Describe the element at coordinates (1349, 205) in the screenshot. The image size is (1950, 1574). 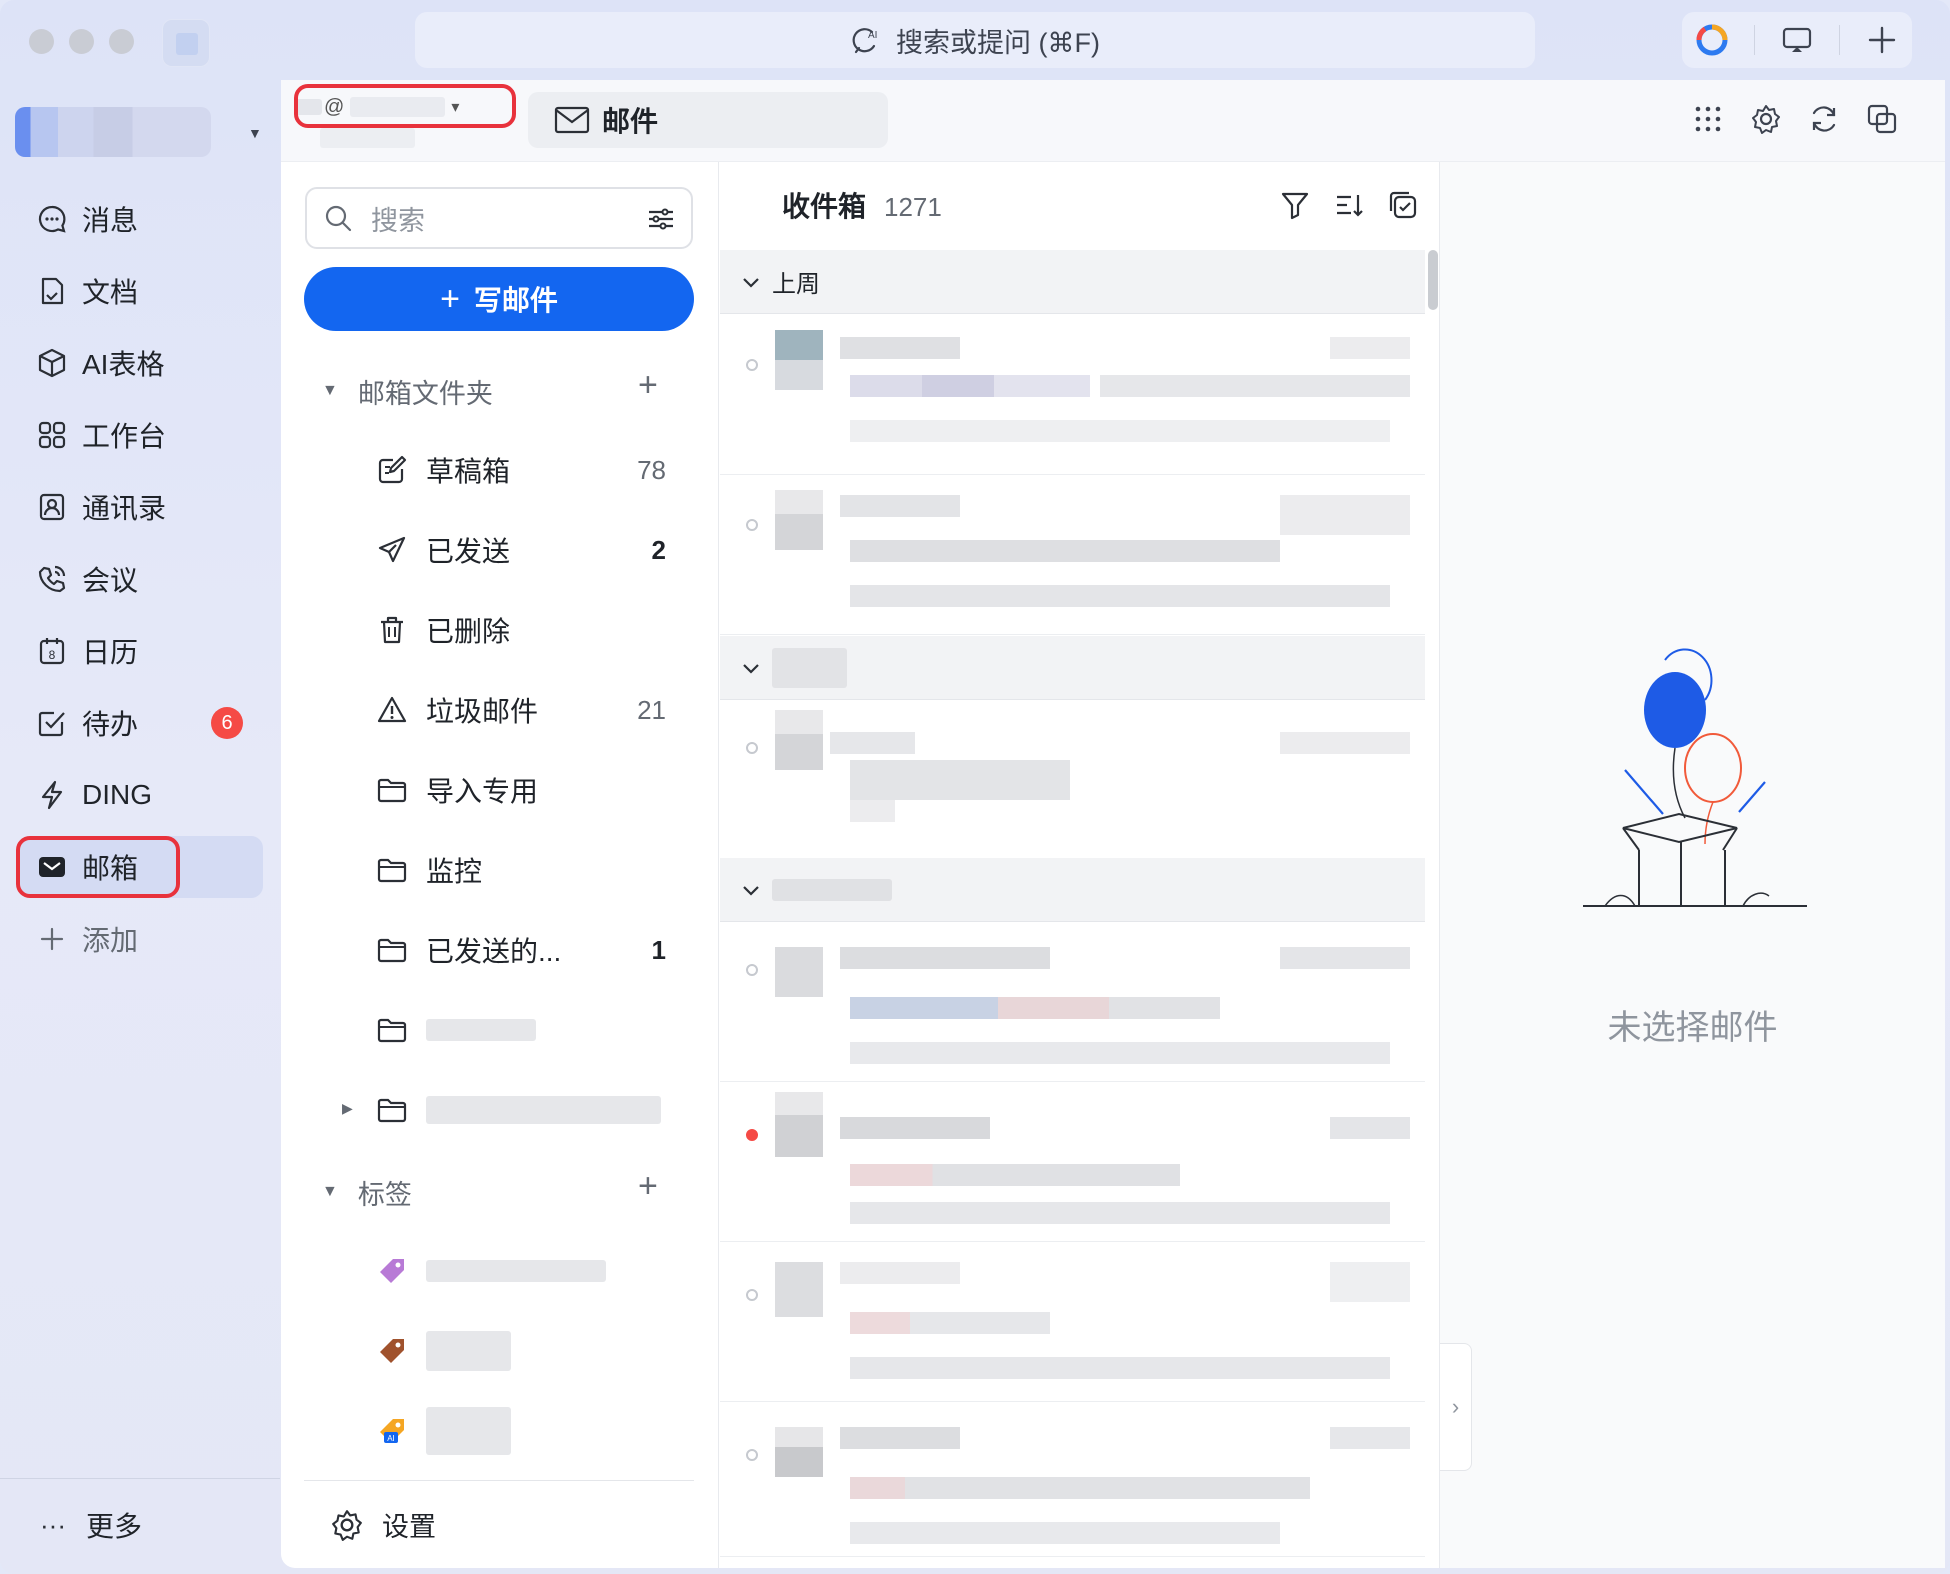
I see `sort-icon` at that location.